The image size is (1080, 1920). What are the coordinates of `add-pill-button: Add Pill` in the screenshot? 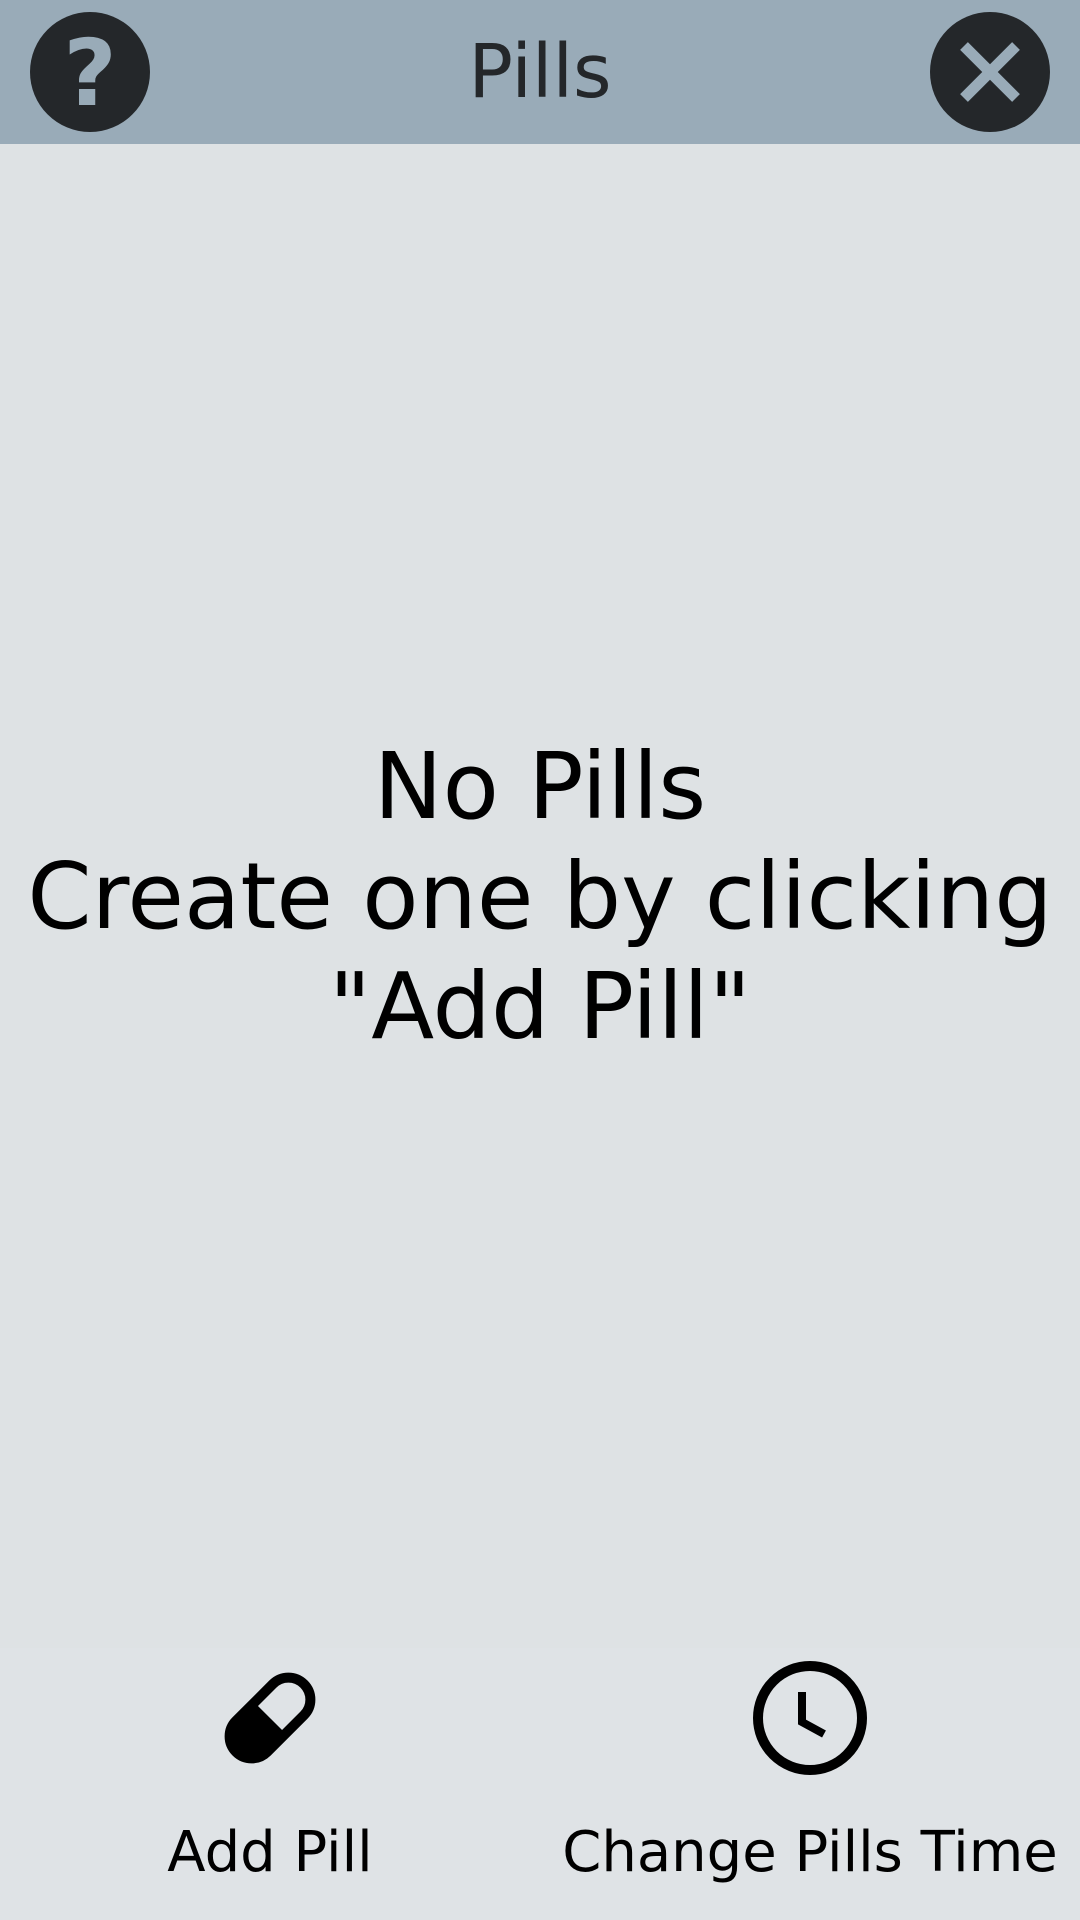 It's located at (270, 1784).